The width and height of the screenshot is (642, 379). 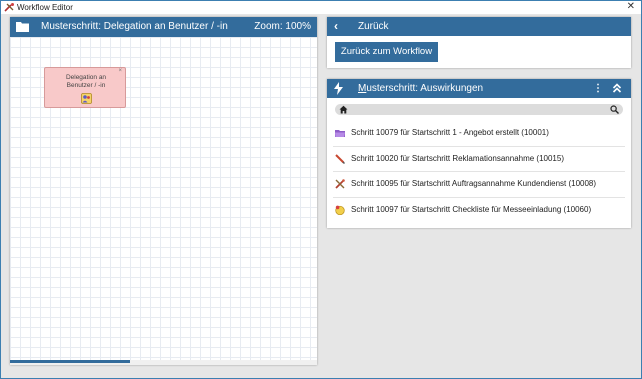 I want to click on home-icon, so click(x=343, y=109).